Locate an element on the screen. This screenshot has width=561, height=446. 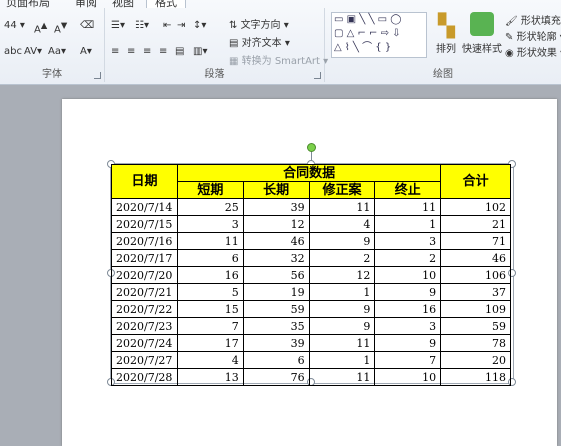
value-cell: 5 is located at coordinates (210, 292).